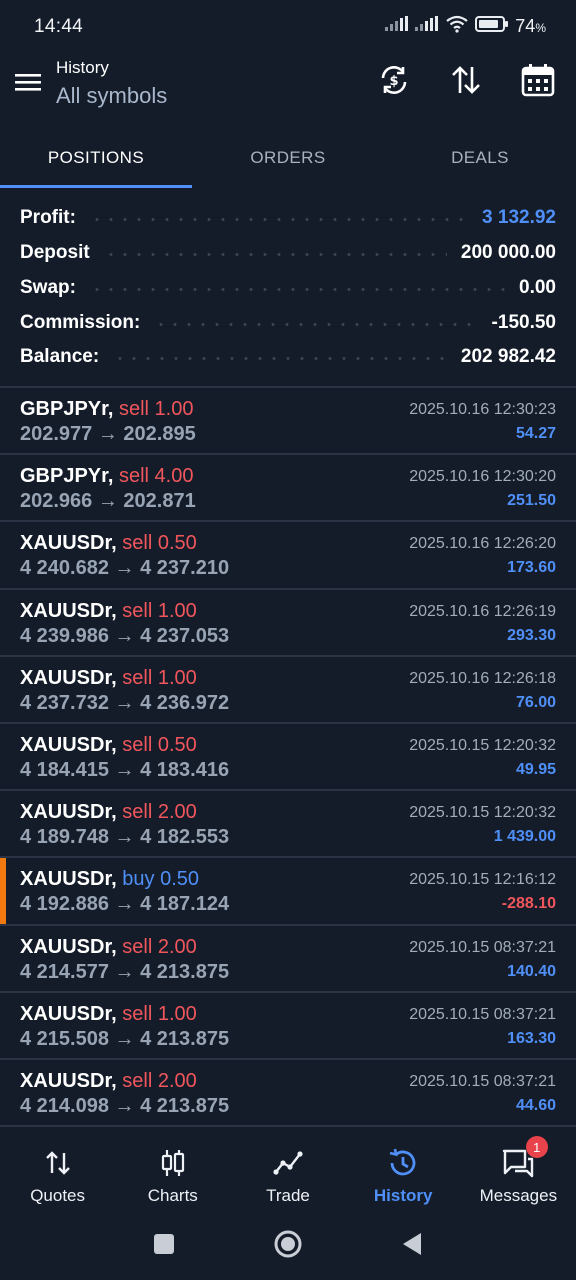 The width and height of the screenshot is (576, 1280). Describe the element at coordinates (55, 252) in the screenshot. I see `deposit-label: Deposit` at that location.